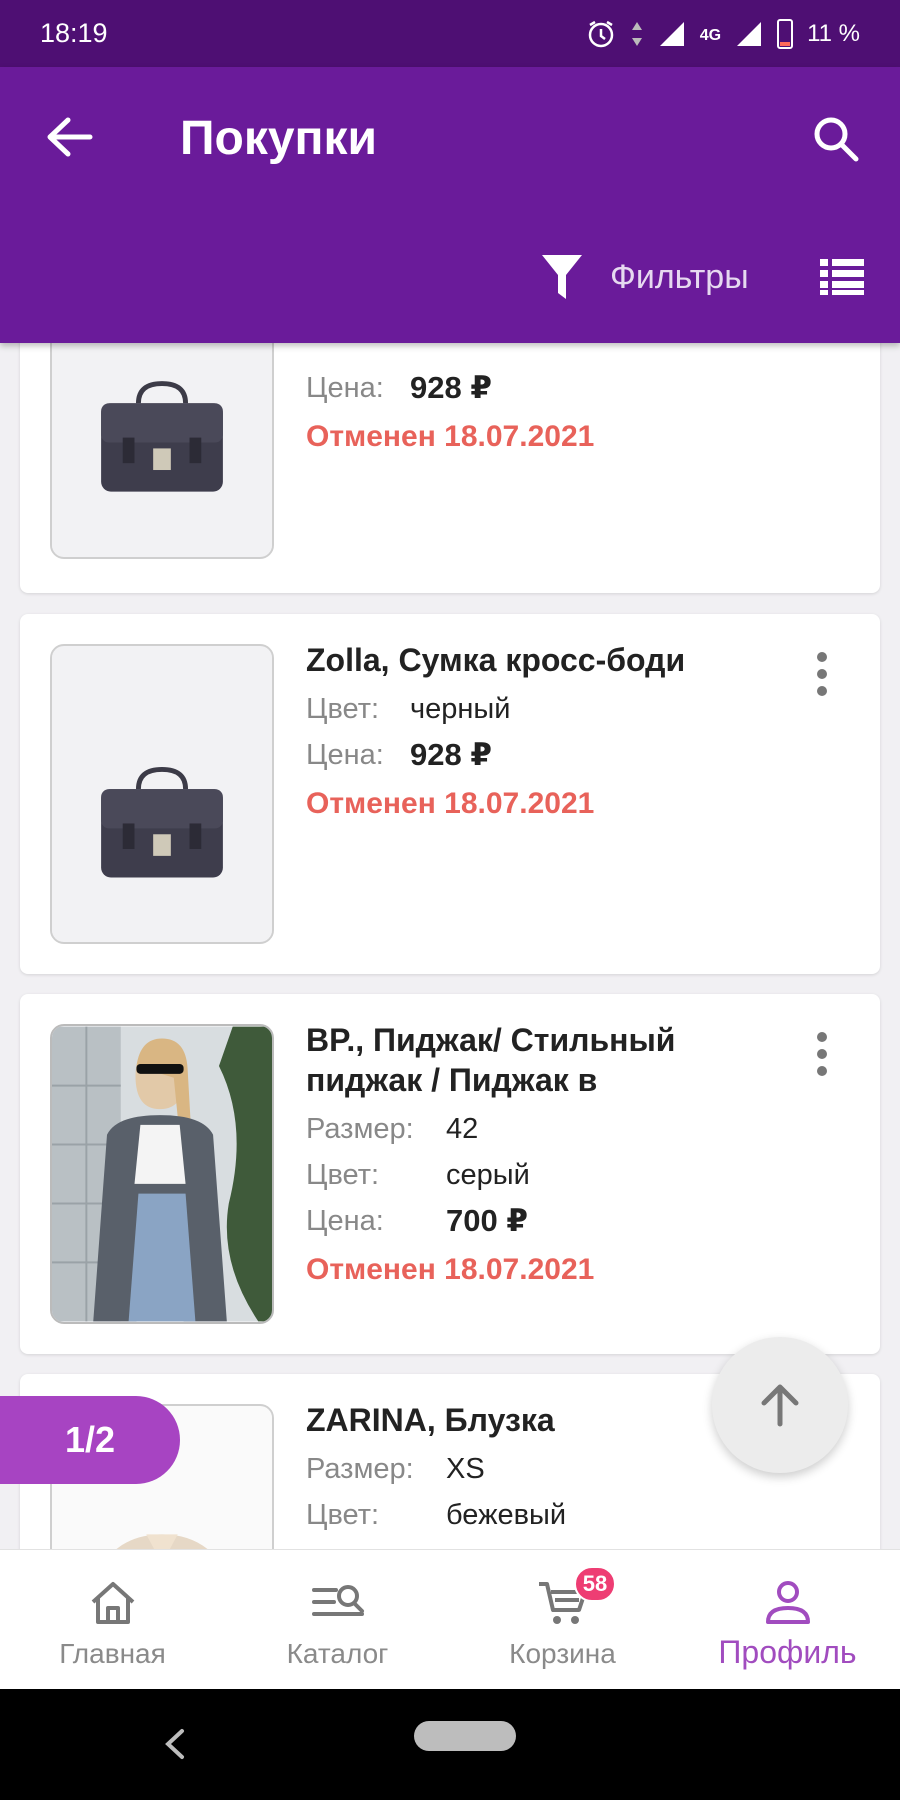  What do you see at coordinates (636, 33) in the screenshot?
I see `data-arrows-icon` at bounding box center [636, 33].